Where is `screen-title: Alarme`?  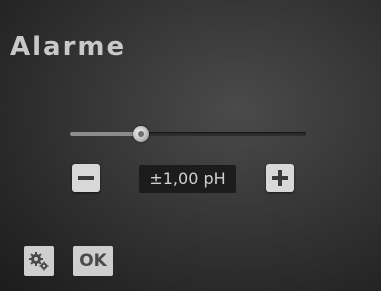
screen-title: Alarme is located at coordinates (68, 47).